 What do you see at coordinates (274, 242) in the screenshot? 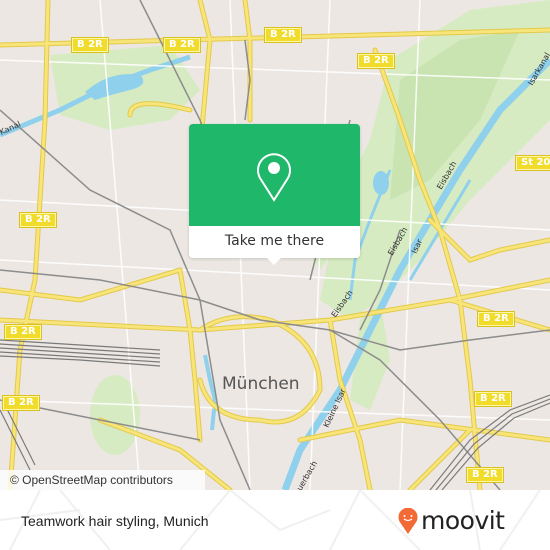
I see `take-me-there-button: Take me there` at bounding box center [274, 242].